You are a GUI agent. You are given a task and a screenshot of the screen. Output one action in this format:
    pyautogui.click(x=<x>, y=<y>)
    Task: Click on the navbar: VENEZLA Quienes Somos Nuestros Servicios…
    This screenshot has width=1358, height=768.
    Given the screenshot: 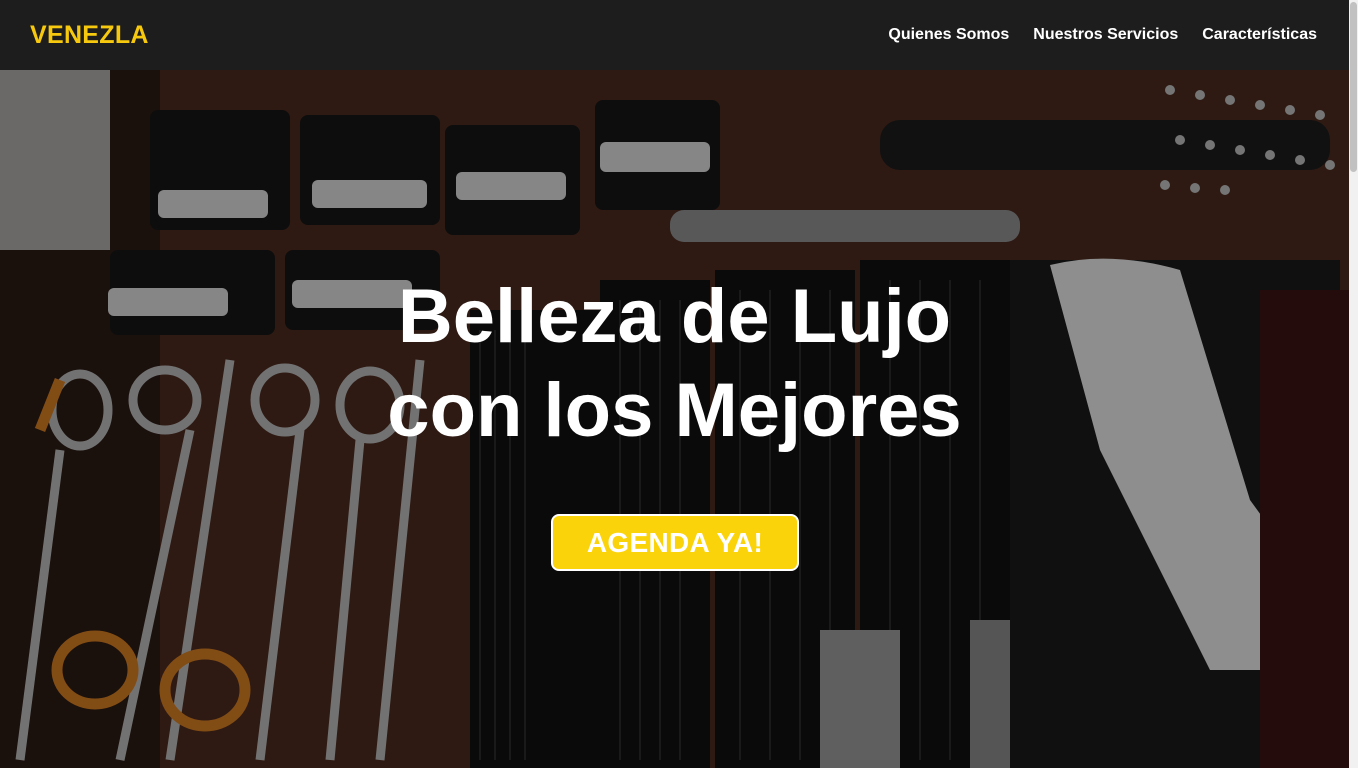 What is the action you would take?
    pyautogui.click(x=674, y=35)
    